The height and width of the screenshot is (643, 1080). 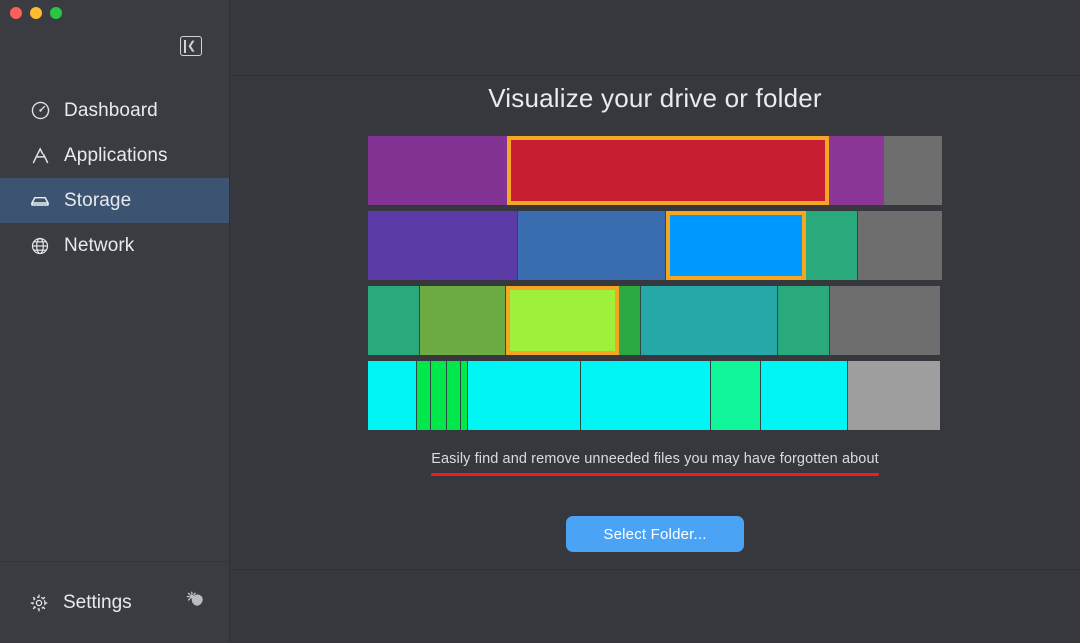 I want to click on sun-moon-icon, so click(x=196, y=602).